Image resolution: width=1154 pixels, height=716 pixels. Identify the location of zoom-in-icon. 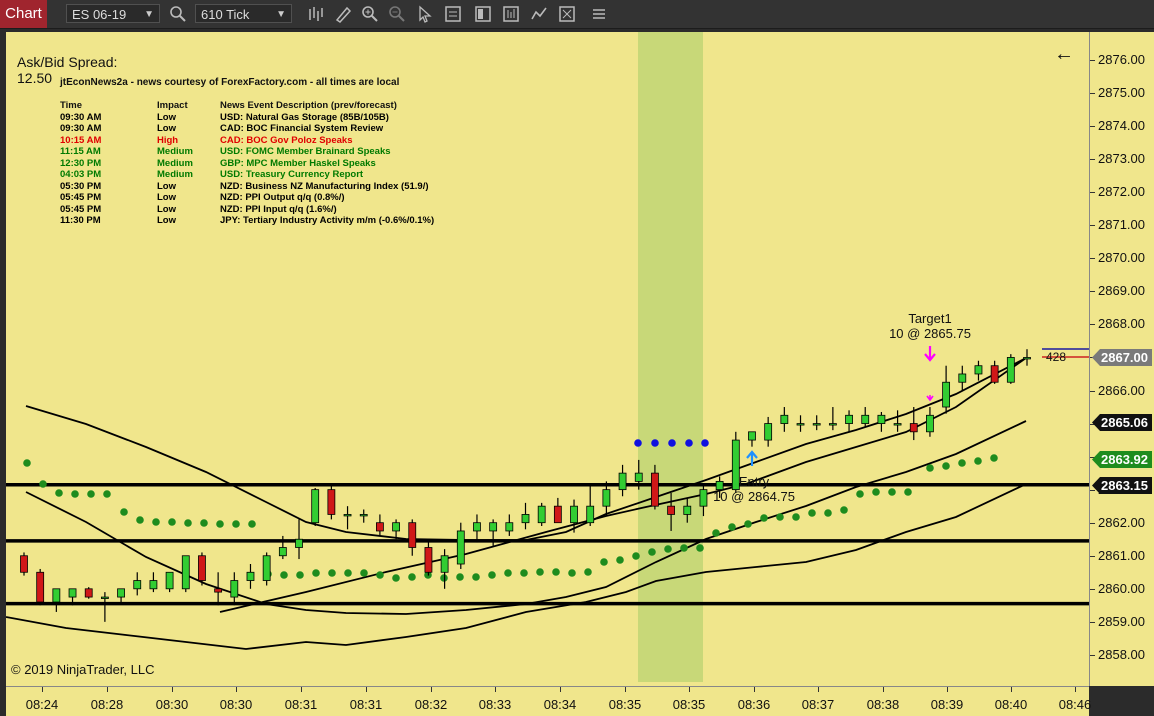
(370, 14).